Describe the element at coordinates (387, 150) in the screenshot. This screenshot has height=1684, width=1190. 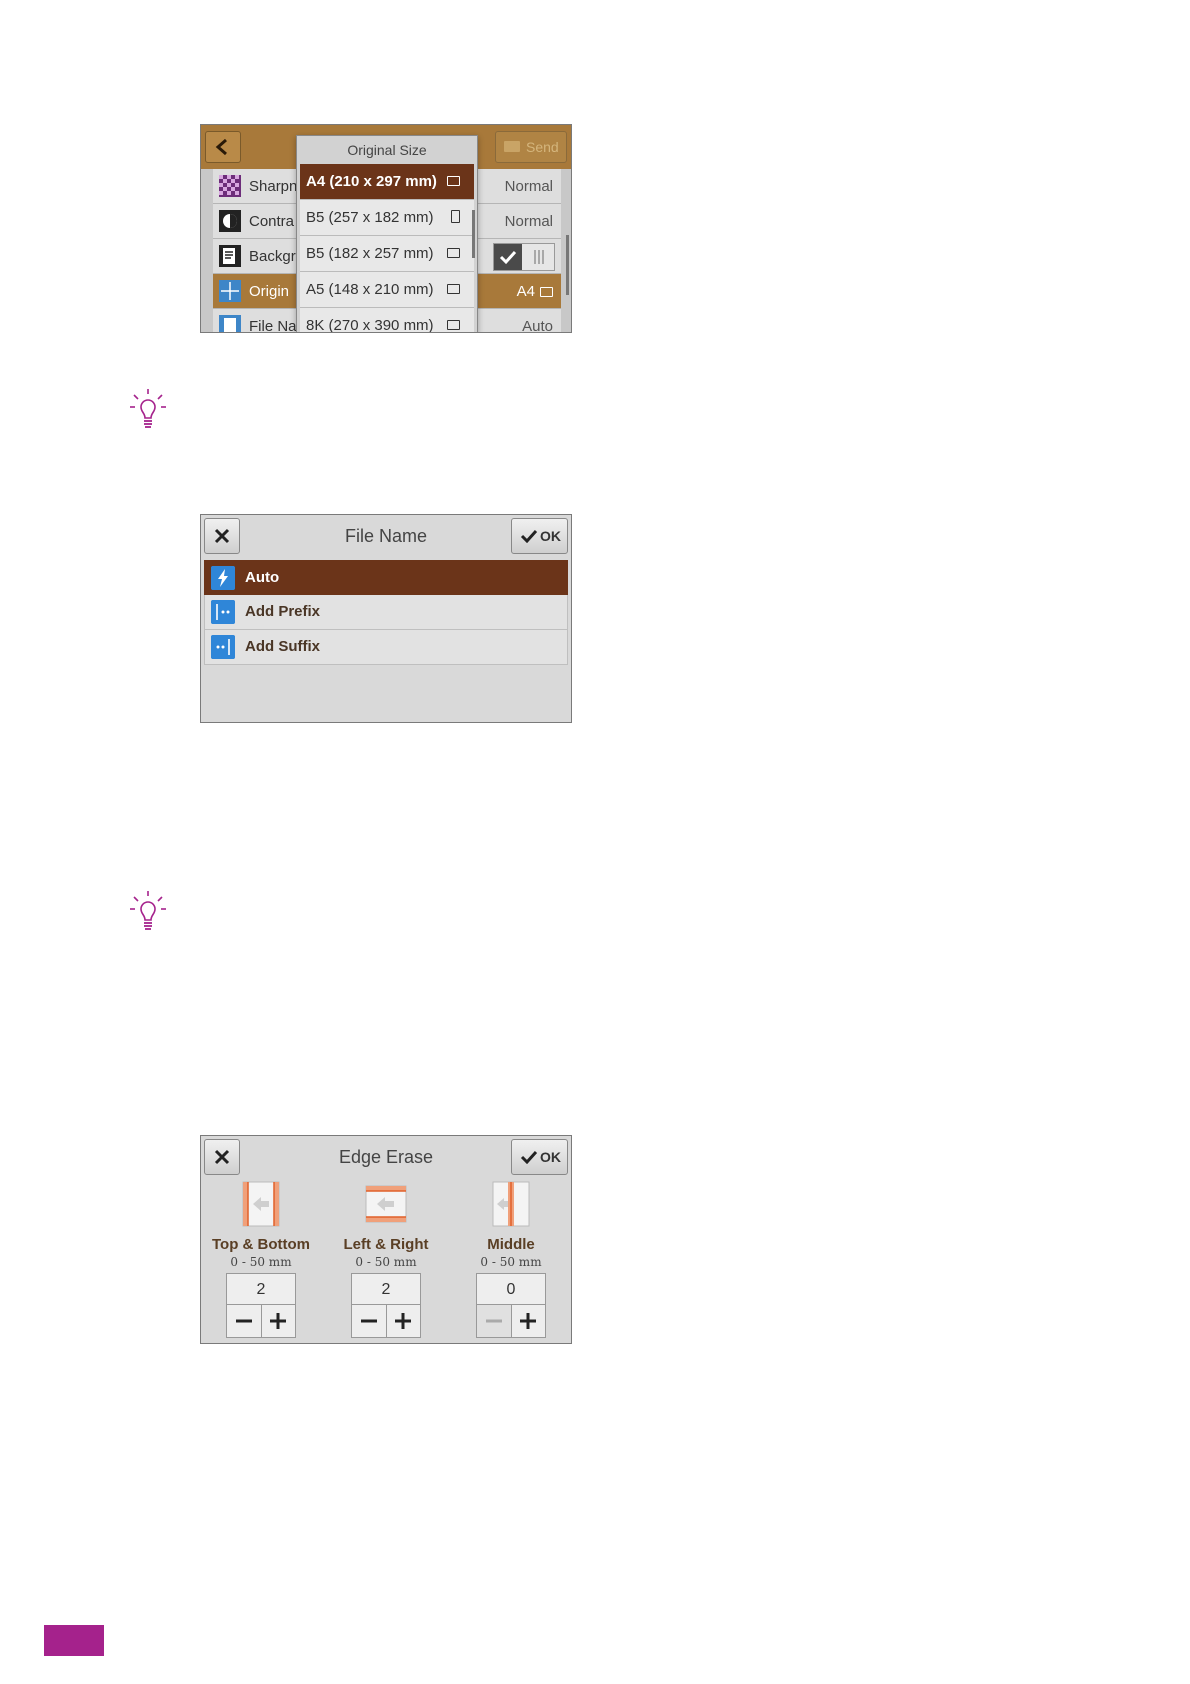
I see `popup-title: Original Size` at that location.